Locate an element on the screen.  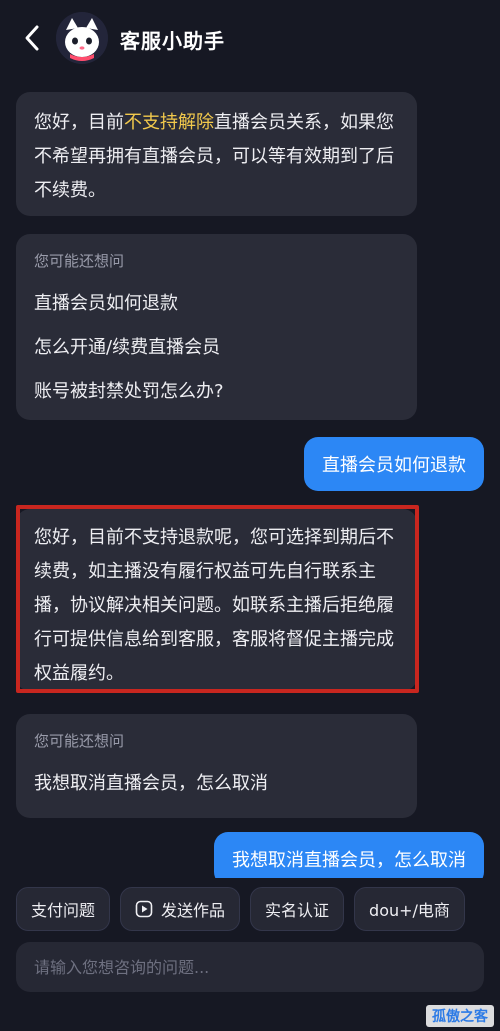
quick-actions-bar: 支付问题 发送作品 实名认证 dou+/电商 is located at coordinates (250, 909).